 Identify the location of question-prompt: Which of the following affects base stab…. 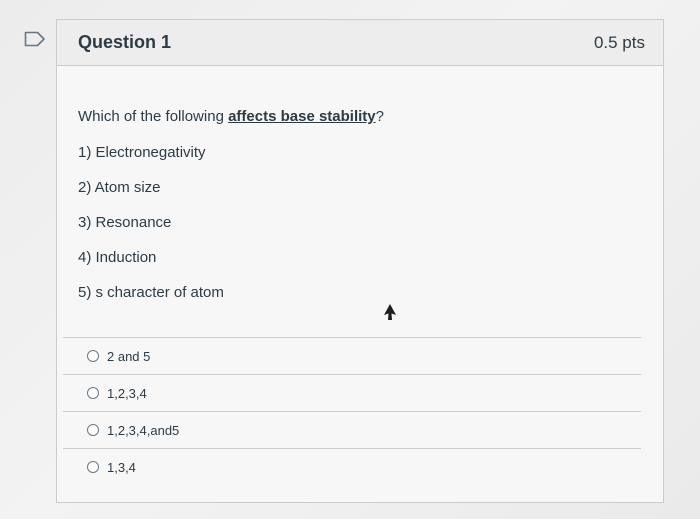
(231, 116).